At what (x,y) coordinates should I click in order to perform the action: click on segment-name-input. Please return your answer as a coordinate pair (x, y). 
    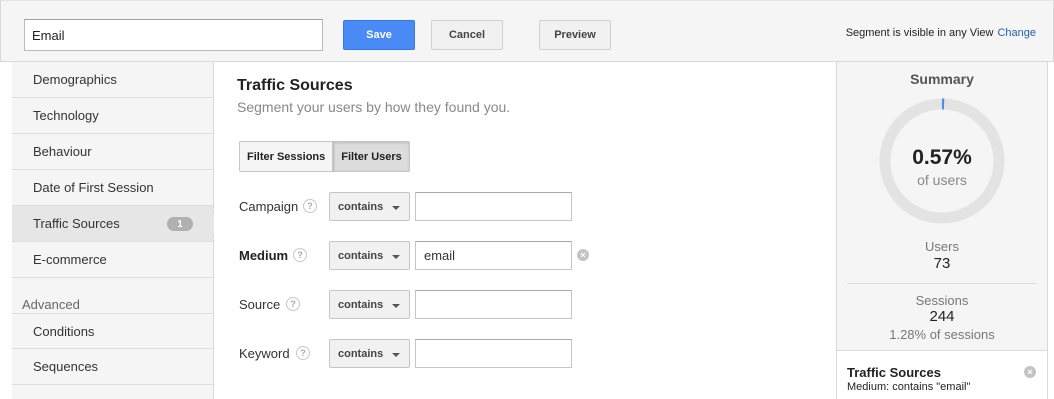
    Looking at the image, I should click on (173, 35).